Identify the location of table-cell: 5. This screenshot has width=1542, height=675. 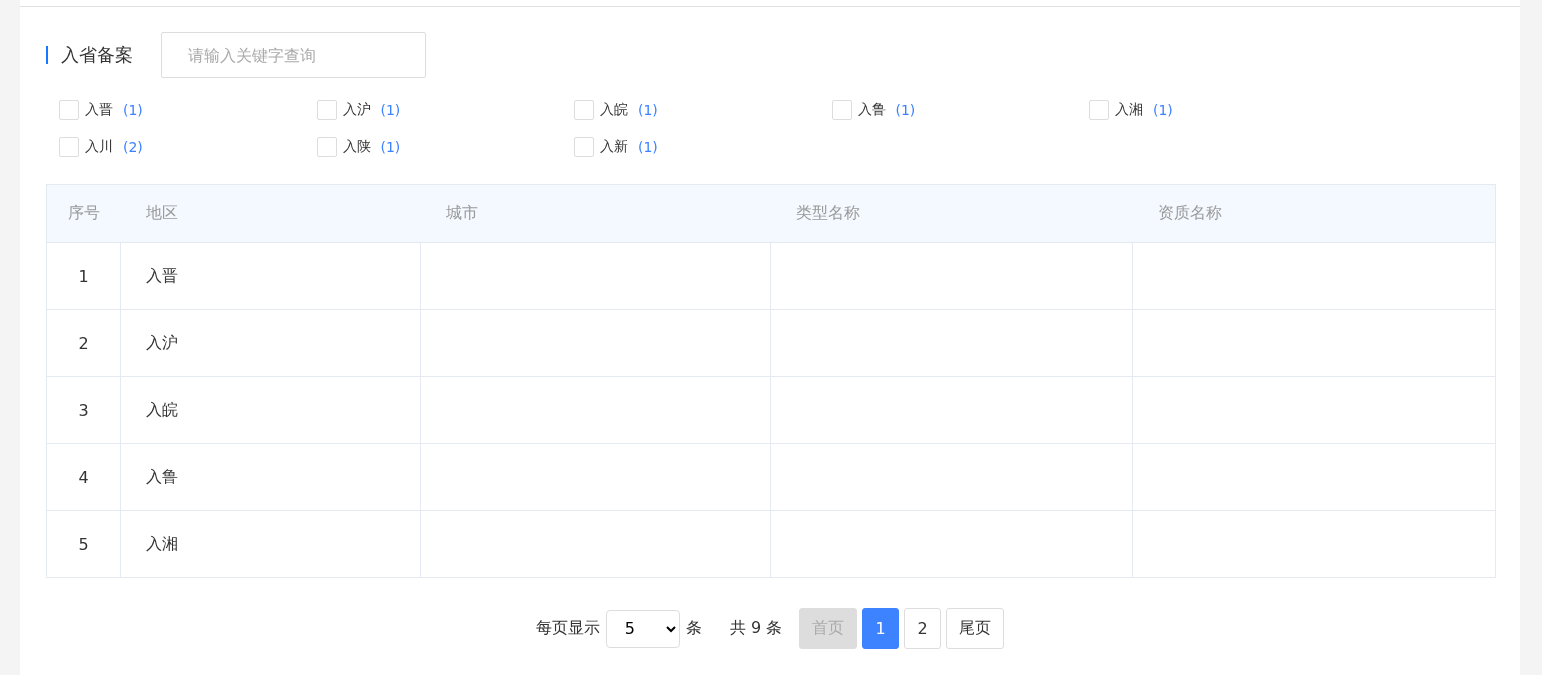
(83, 544).